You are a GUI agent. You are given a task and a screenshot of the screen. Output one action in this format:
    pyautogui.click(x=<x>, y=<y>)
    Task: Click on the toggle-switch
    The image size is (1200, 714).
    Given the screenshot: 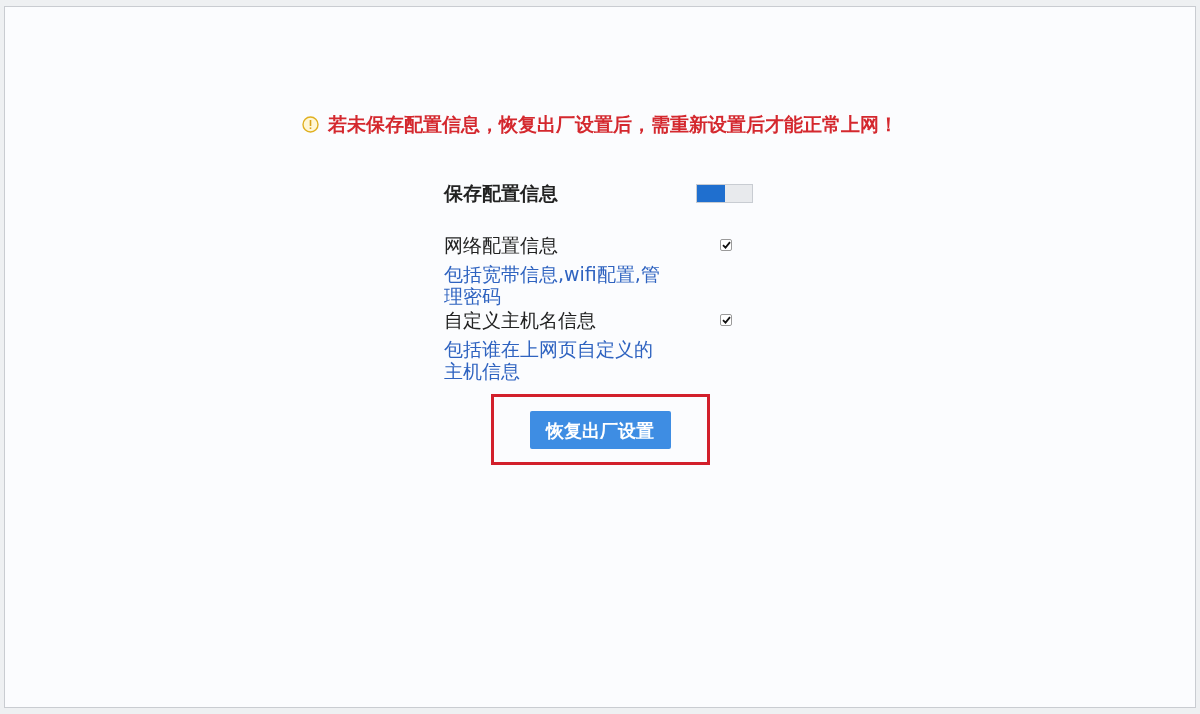 What is the action you would take?
    pyautogui.click(x=724, y=193)
    